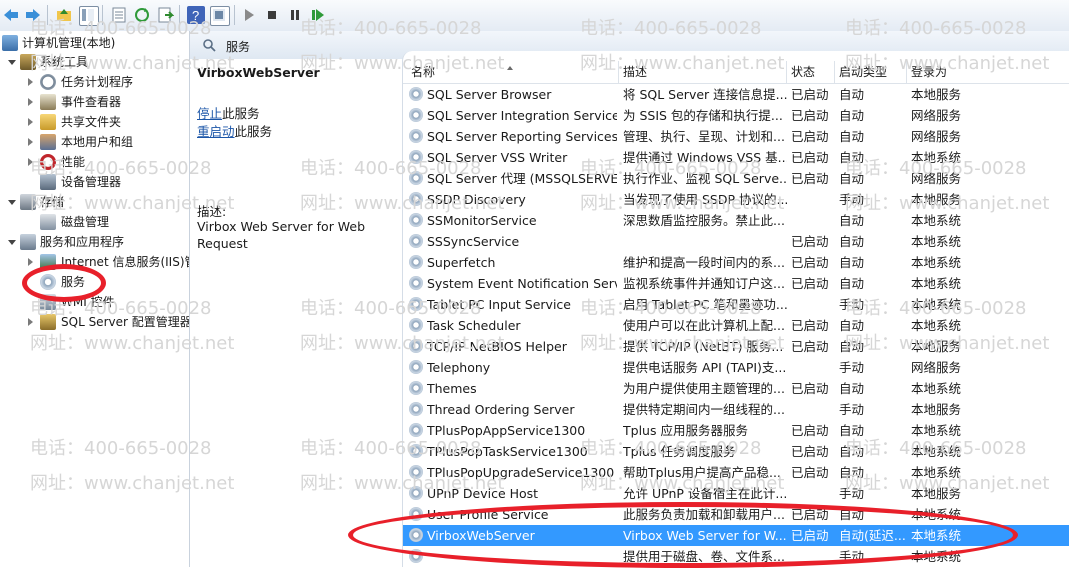  I want to click on service-row: SSDP Discovery 当发现了使用 SSDP 协议的... 手动 本地服务, so click(736, 199).